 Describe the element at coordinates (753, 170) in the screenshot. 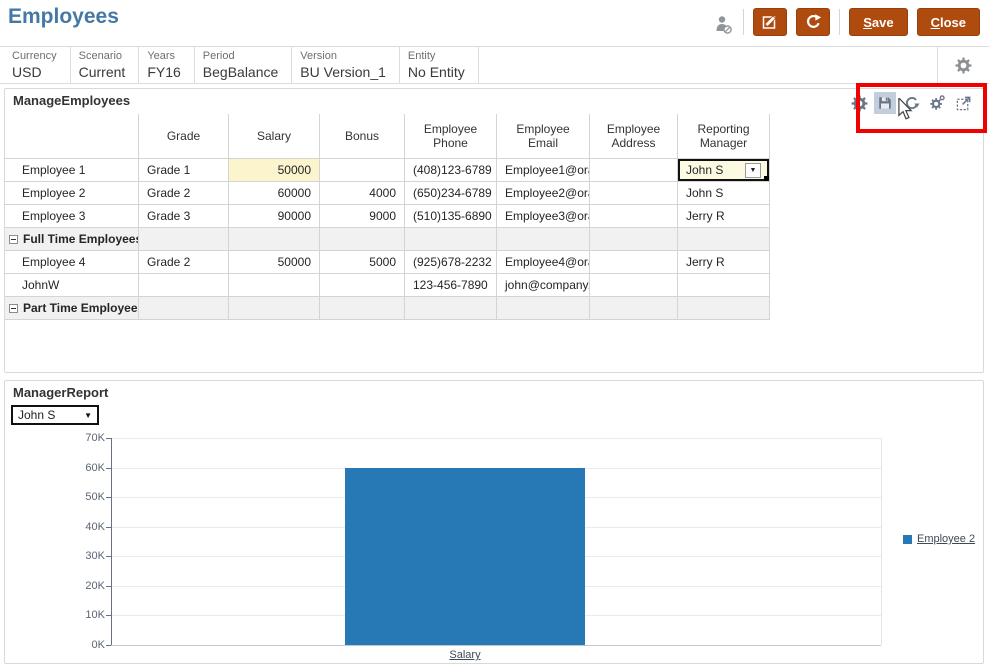

I see `dropdown-arrow-button: ▼` at that location.